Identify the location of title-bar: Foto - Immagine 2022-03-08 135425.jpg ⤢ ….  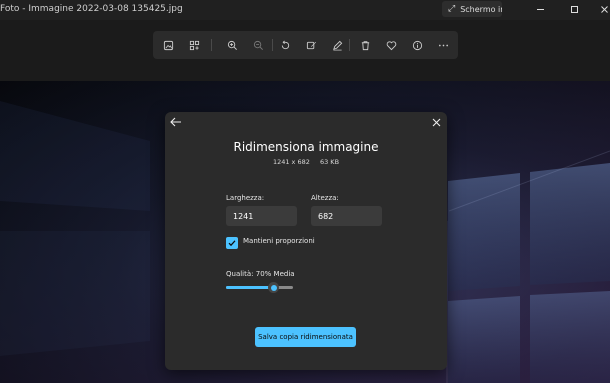
(305, 10).